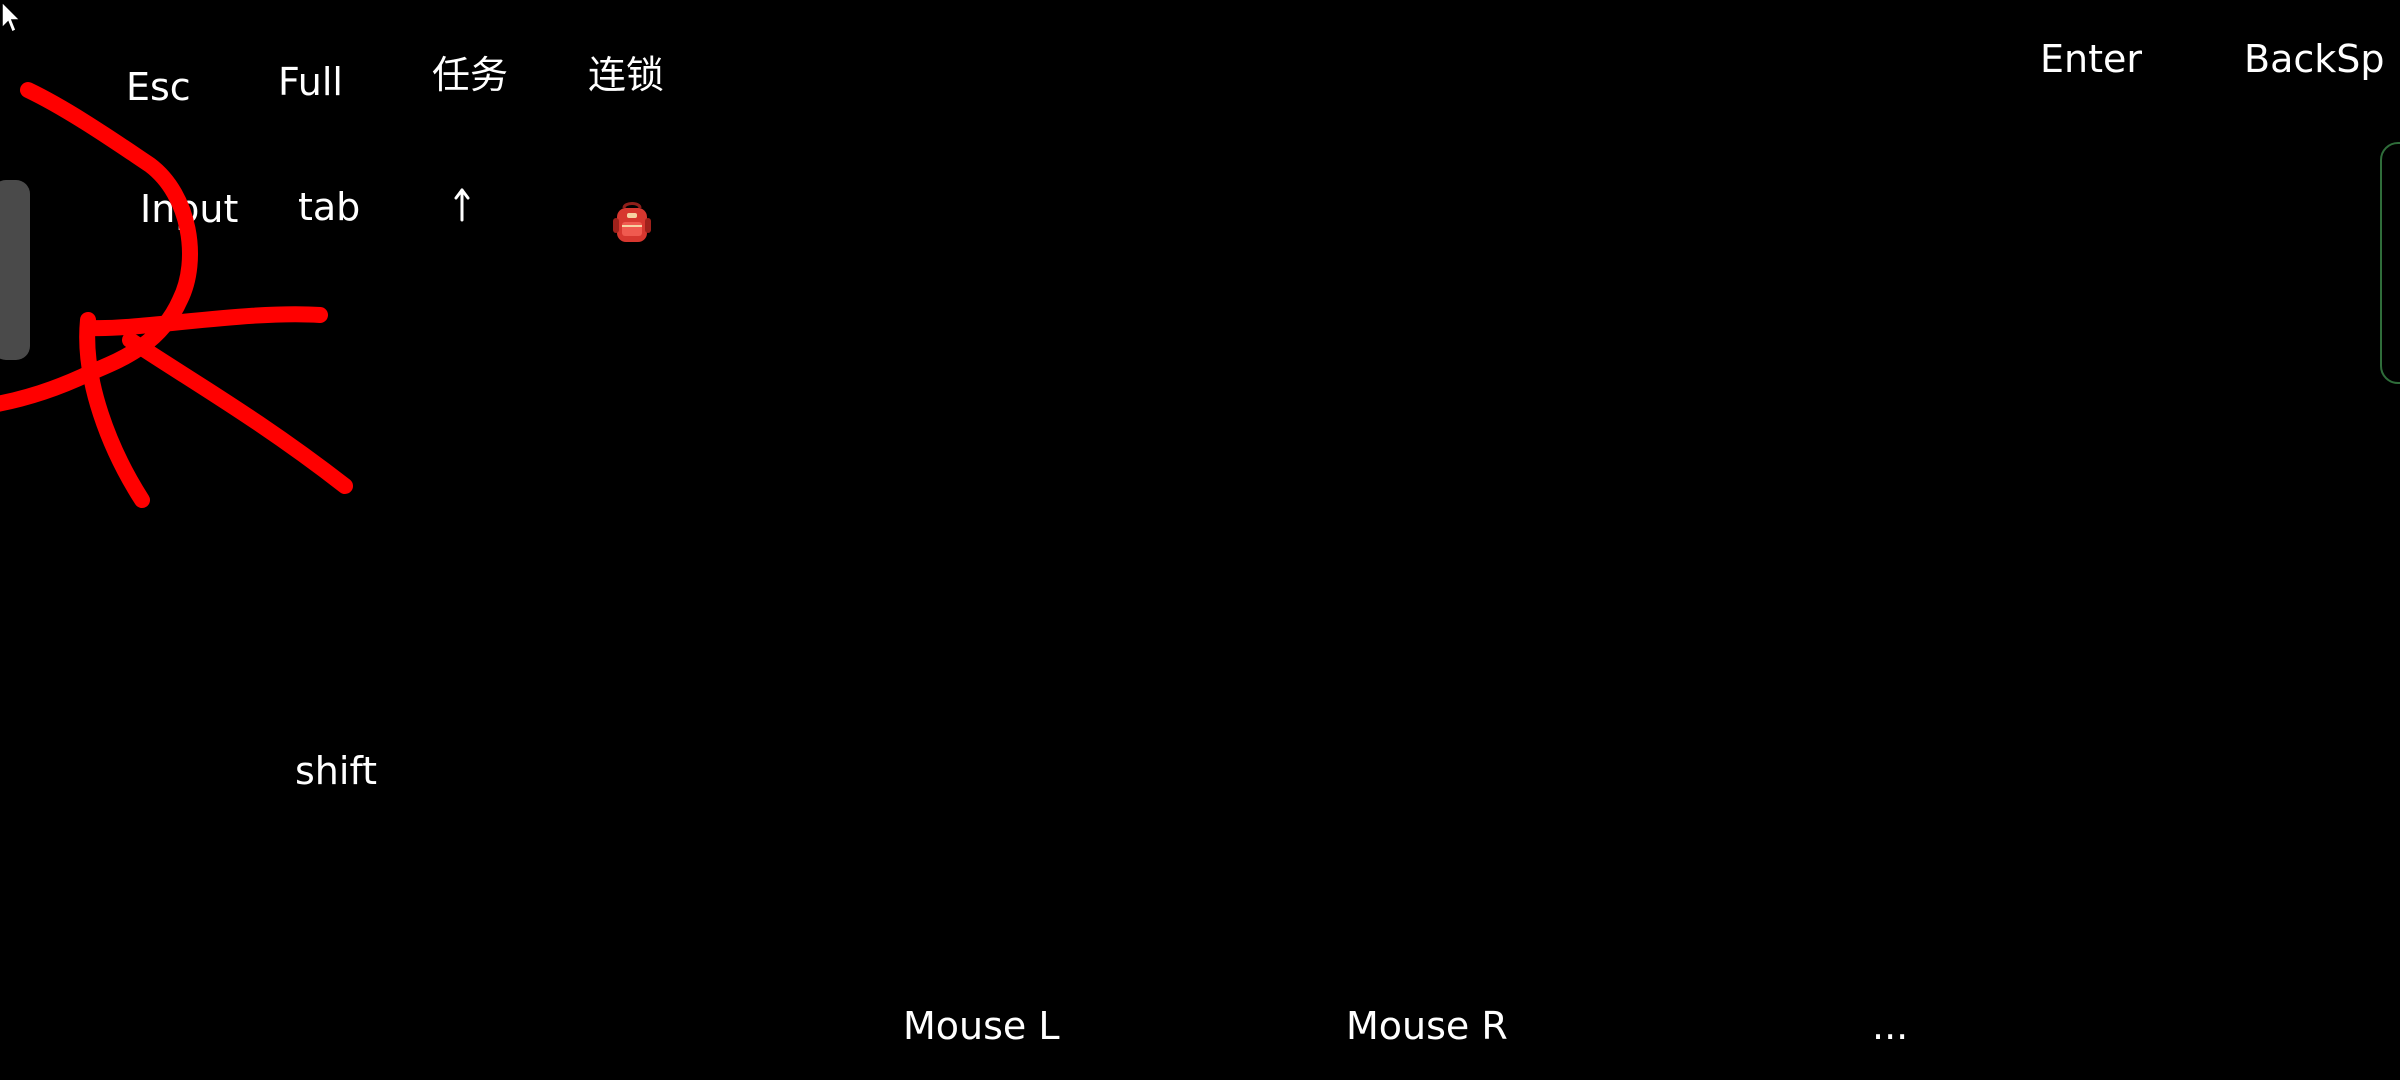 This screenshot has height=1080, width=2400. I want to click on shift-key: shift, so click(336, 771).